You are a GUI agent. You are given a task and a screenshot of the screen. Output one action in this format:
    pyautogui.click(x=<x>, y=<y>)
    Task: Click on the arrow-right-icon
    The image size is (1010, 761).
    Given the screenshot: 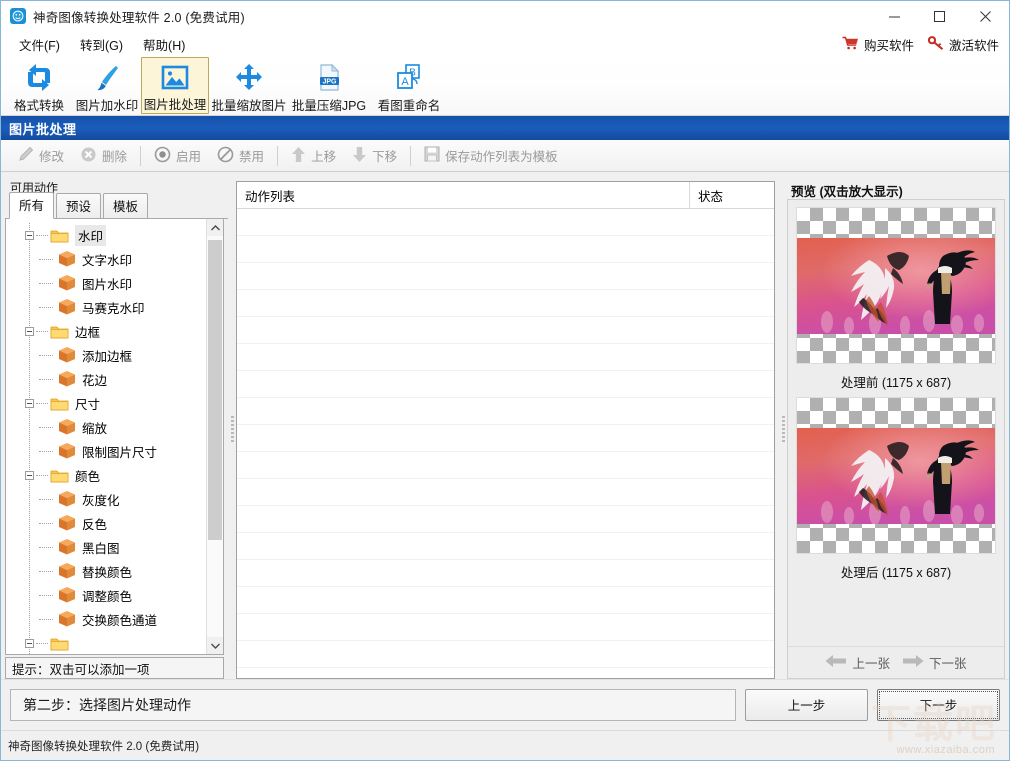 What is the action you would take?
    pyautogui.click(x=913, y=662)
    